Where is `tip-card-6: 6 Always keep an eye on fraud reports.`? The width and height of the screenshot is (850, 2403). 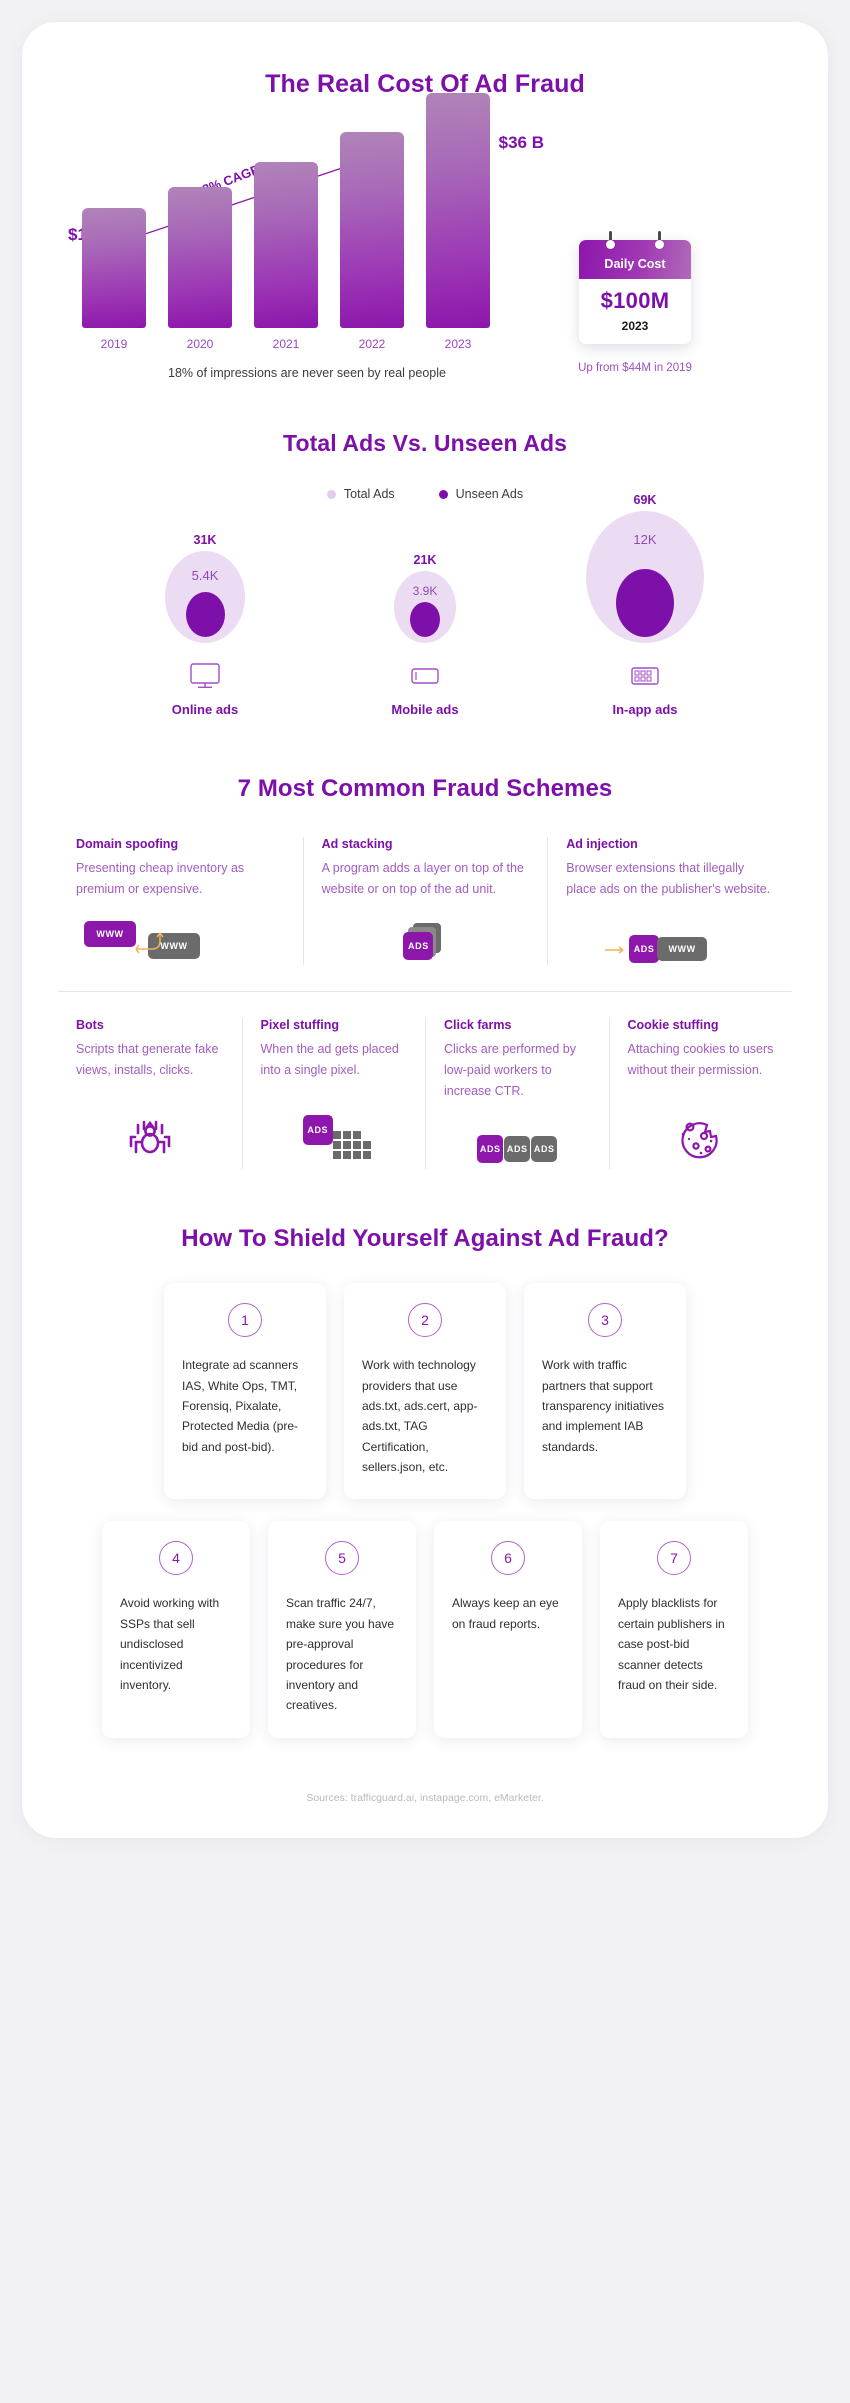
tip-card-6: 6 Always keep an eye on fraud reports. is located at coordinates (508, 1629).